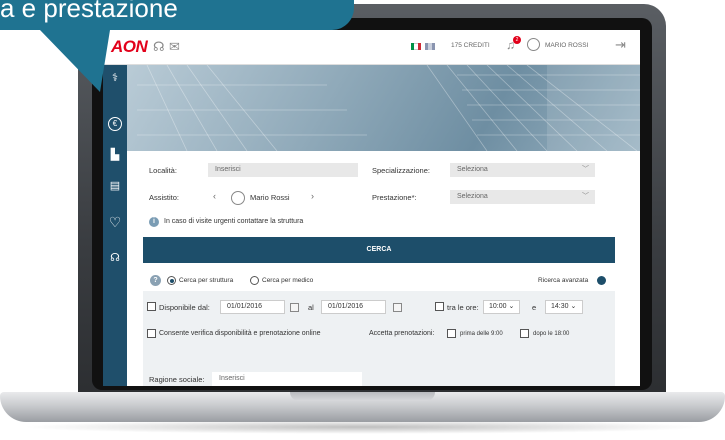  Describe the element at coordinates (401, 170) in the screenshot. I see `specializzazione-label: Specializzazione:` at that location.